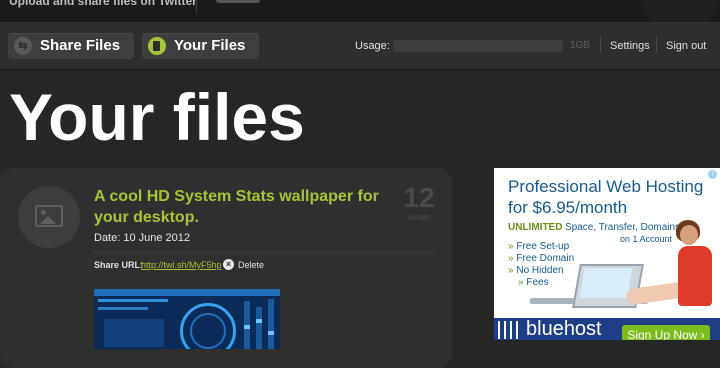 Image resolution: width=720 pixels, height=368 pixels. What do you see at coordinates (564, 329) in the screenshot?
I see `ad-brand: bluehost` at bounding box center [564, 329].